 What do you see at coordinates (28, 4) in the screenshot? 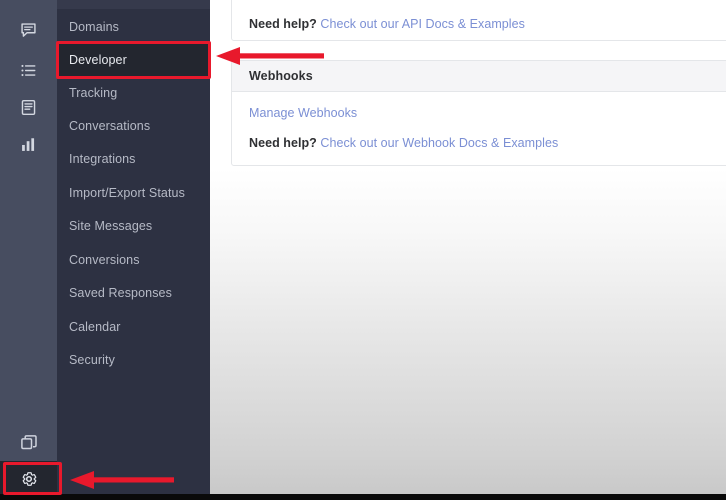
I see `rail-partial-top-icon` at bounding box center [28, 4].